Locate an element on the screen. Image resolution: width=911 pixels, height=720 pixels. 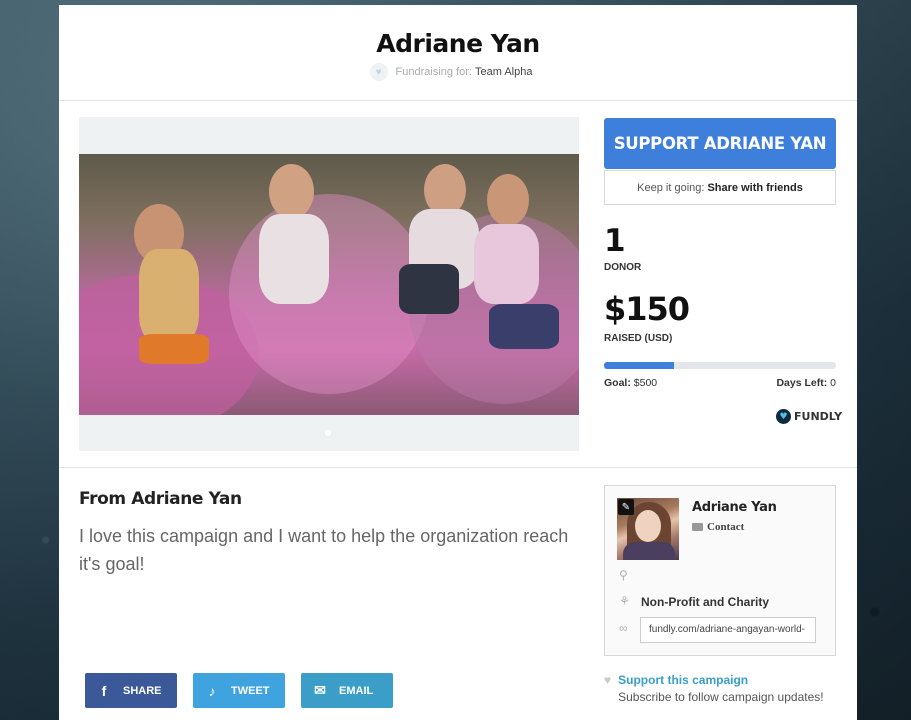
tweet-button: ♪ TWEET is located at coordinates (239, 690).